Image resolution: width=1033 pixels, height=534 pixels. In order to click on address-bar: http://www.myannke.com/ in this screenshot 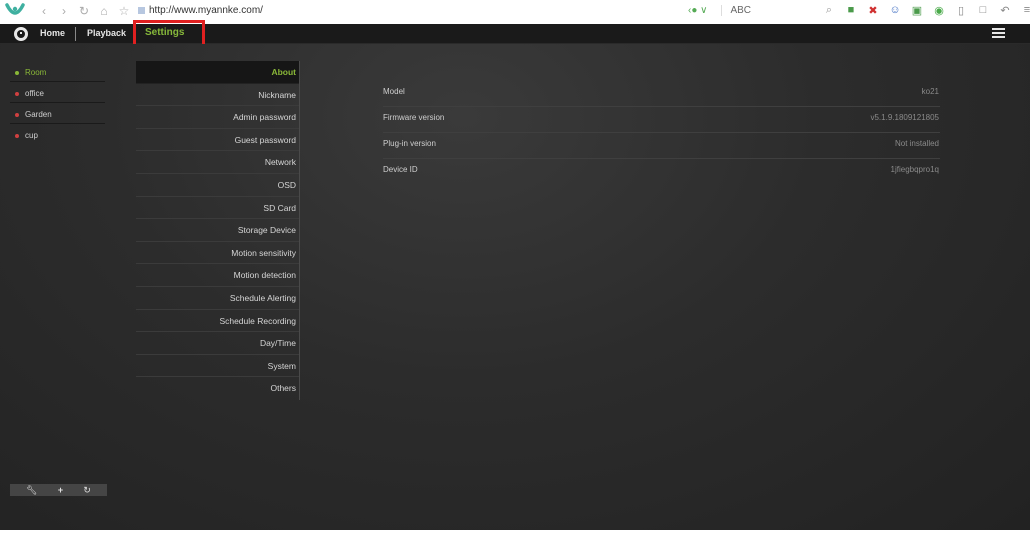, I will do `click(200, 10)`.